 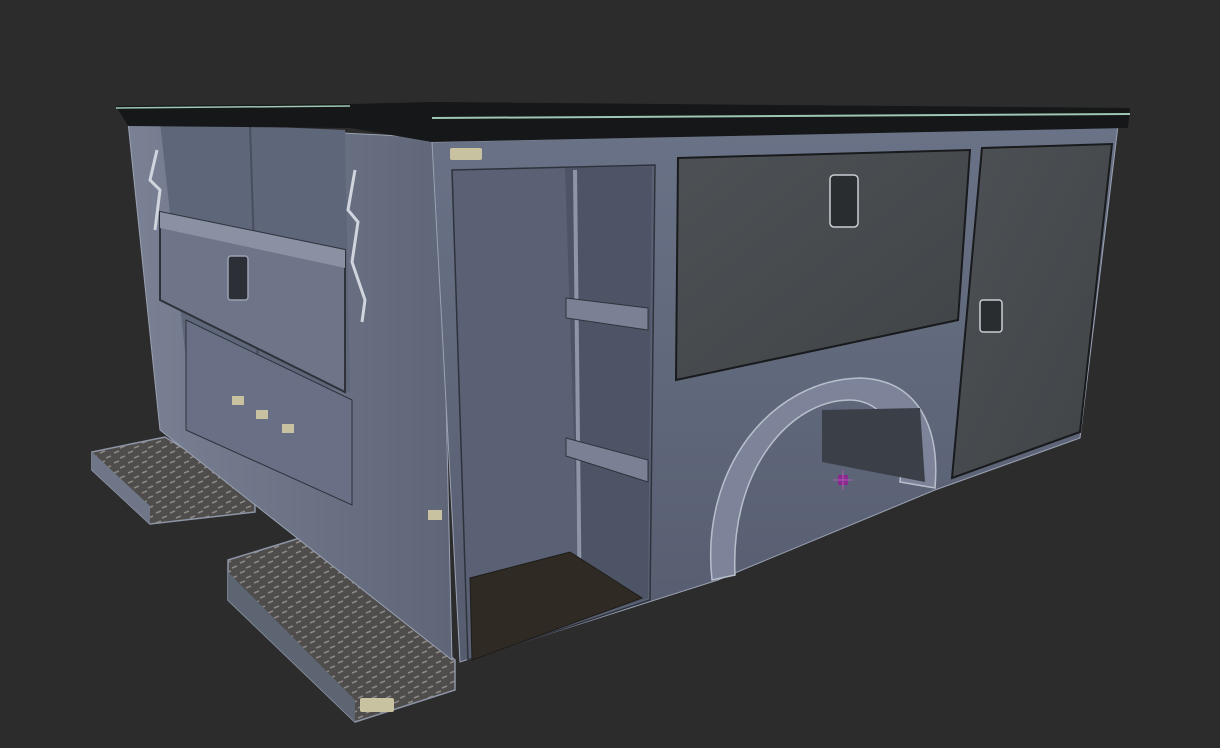 I want to click on tailgate-handle, so click(x=238, y=278).